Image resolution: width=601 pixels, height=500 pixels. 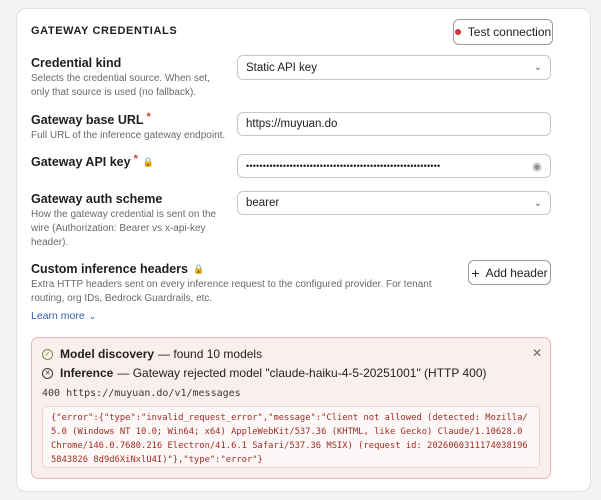 I want to click on model-discovery-row: ✓ Model discovery — found 10 models, so click(x=152, y=354).